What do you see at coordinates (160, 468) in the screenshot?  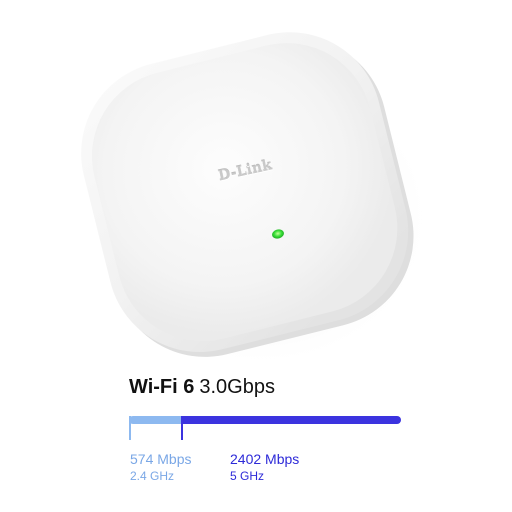 I see `band-2g-info: 574 Mbps 2.4 GHz` at bounding box center [160, 468].